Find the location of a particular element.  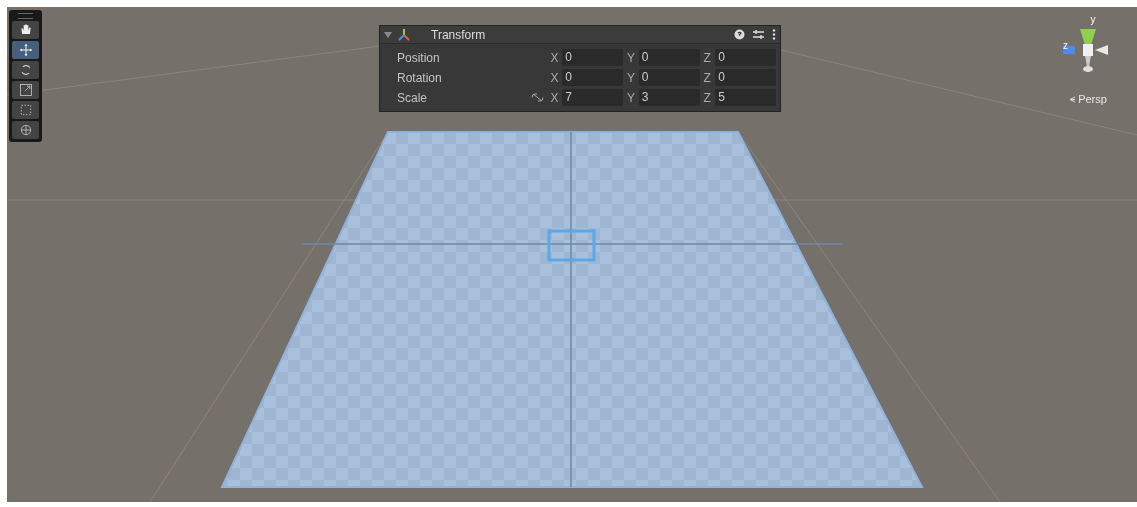

link-icon is located at coordinates (537, 97).